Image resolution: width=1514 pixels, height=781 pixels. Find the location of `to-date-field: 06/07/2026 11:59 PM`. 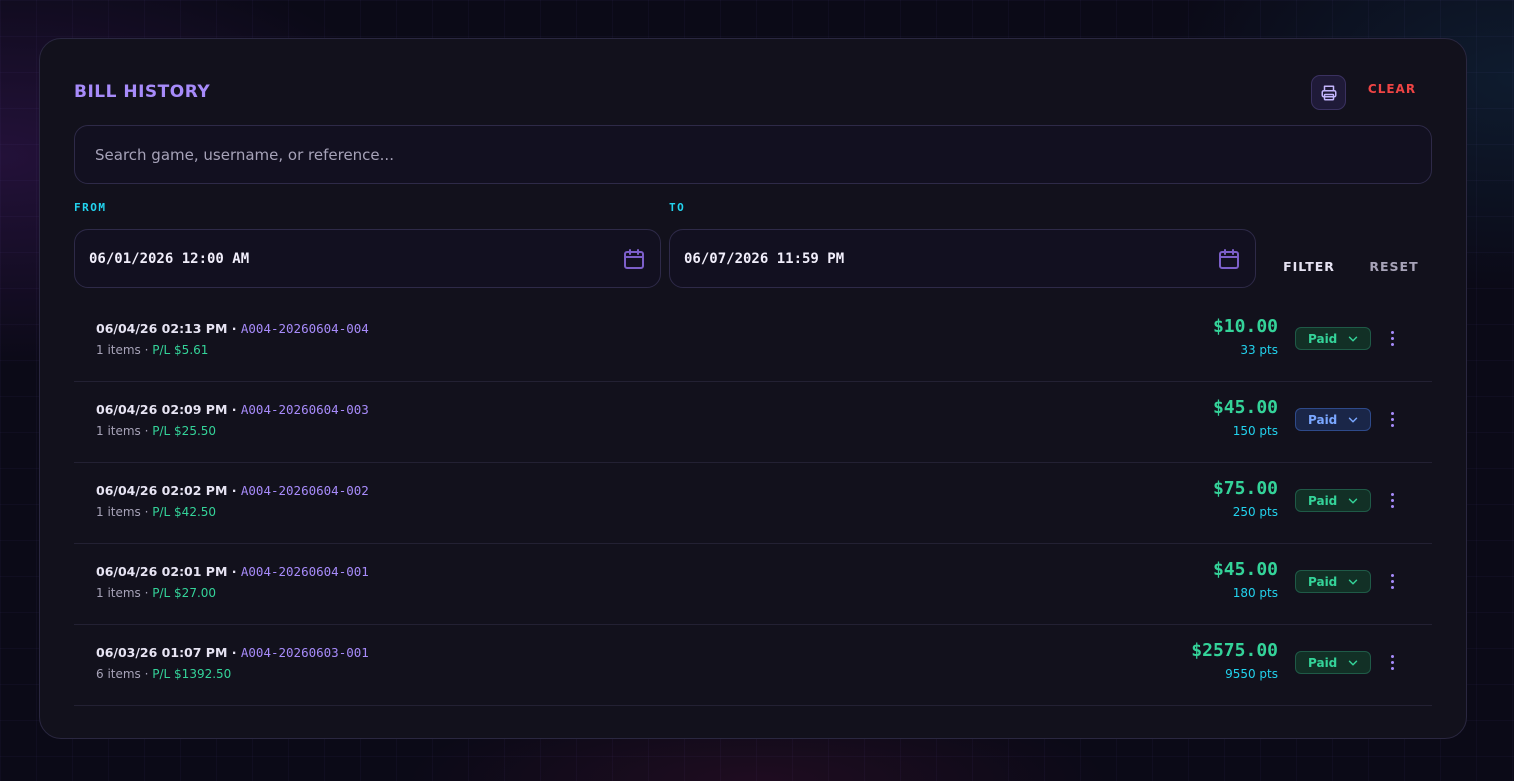

to-date-field: 06/07/2026 11:59 PM is located at coordinates (962, 258).